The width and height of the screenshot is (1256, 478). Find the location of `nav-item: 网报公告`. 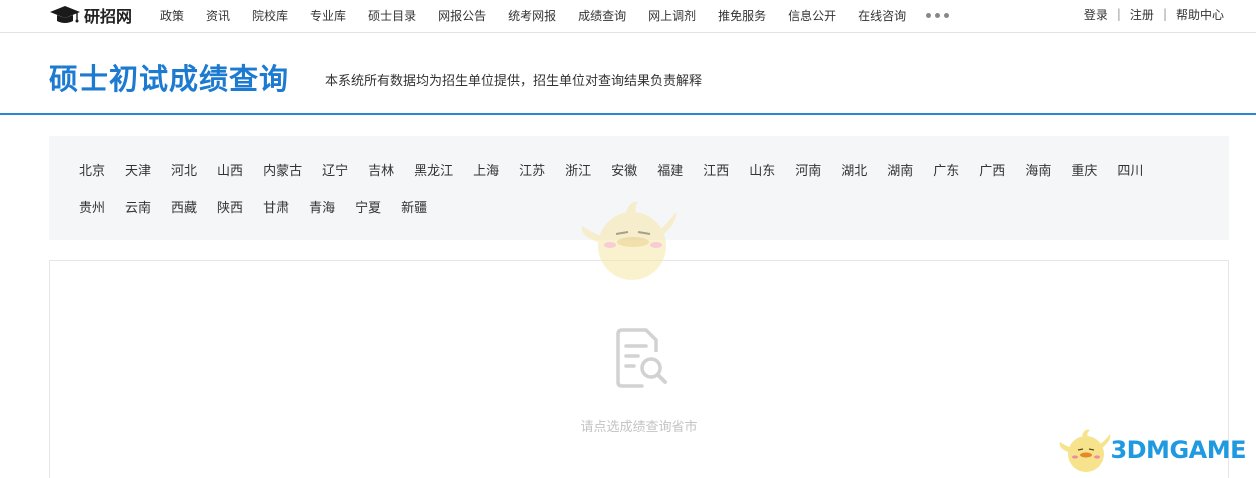

nav-item: 网报公告 is located at coordinates (462, 15).